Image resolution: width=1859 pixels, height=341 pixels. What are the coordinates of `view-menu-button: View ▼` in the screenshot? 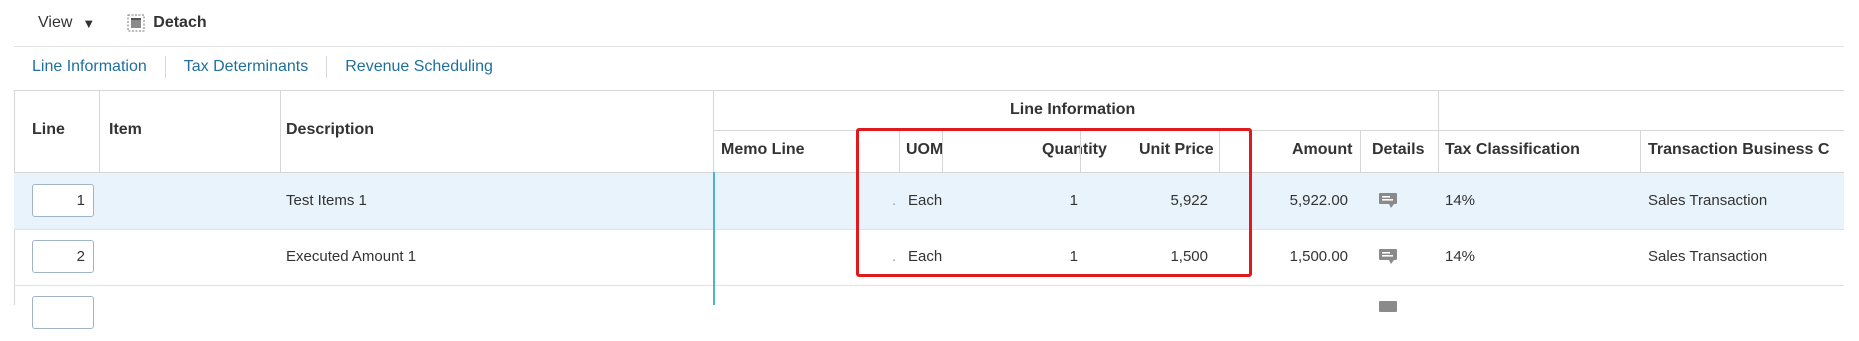 It's located at (66, 23).